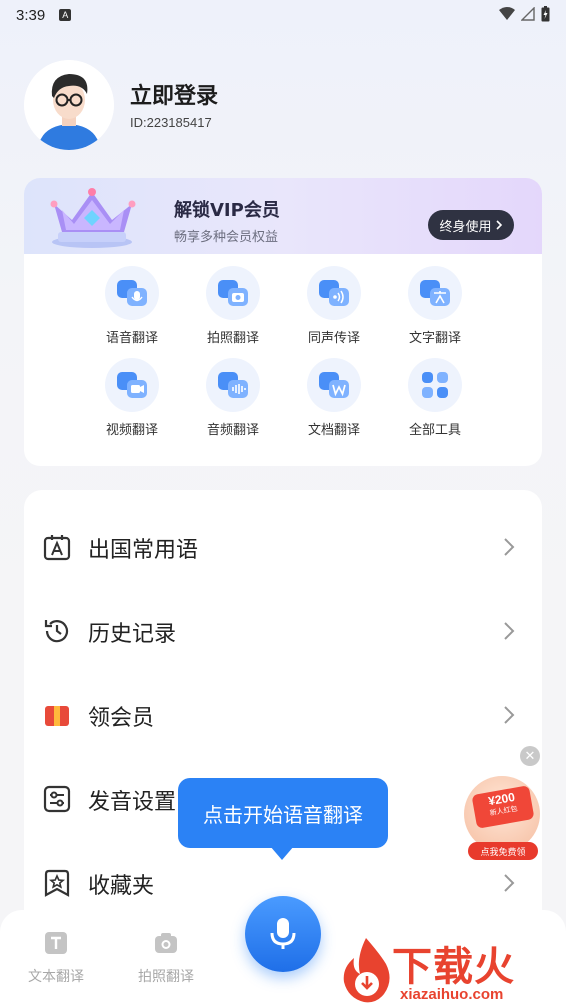 The width and height of the screenshot is (566, 1008). I want to click on tool-text-translate: 文字翻译, so click(435, 308).